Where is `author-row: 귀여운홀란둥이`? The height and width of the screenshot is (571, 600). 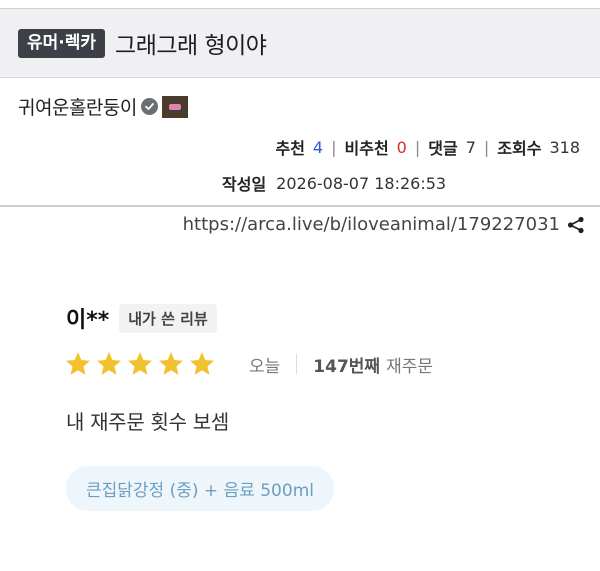 author-row: 귀여운홀란둥이 is located at coordinates (103, 106).